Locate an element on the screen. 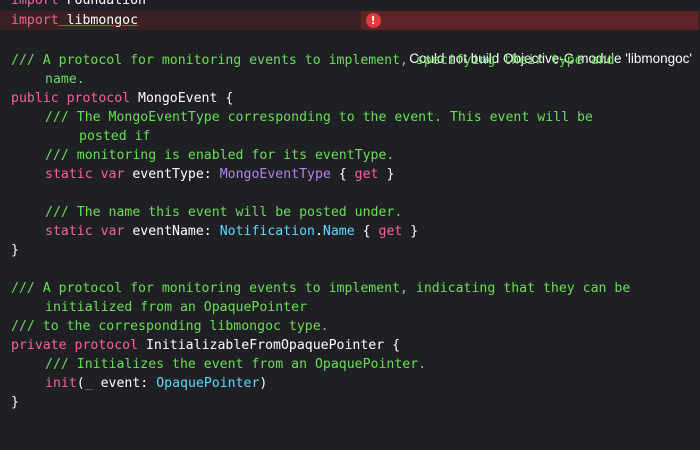  code-line-16-wrap: initialized from an OpaquePointer is located at coordinates (350, 307).